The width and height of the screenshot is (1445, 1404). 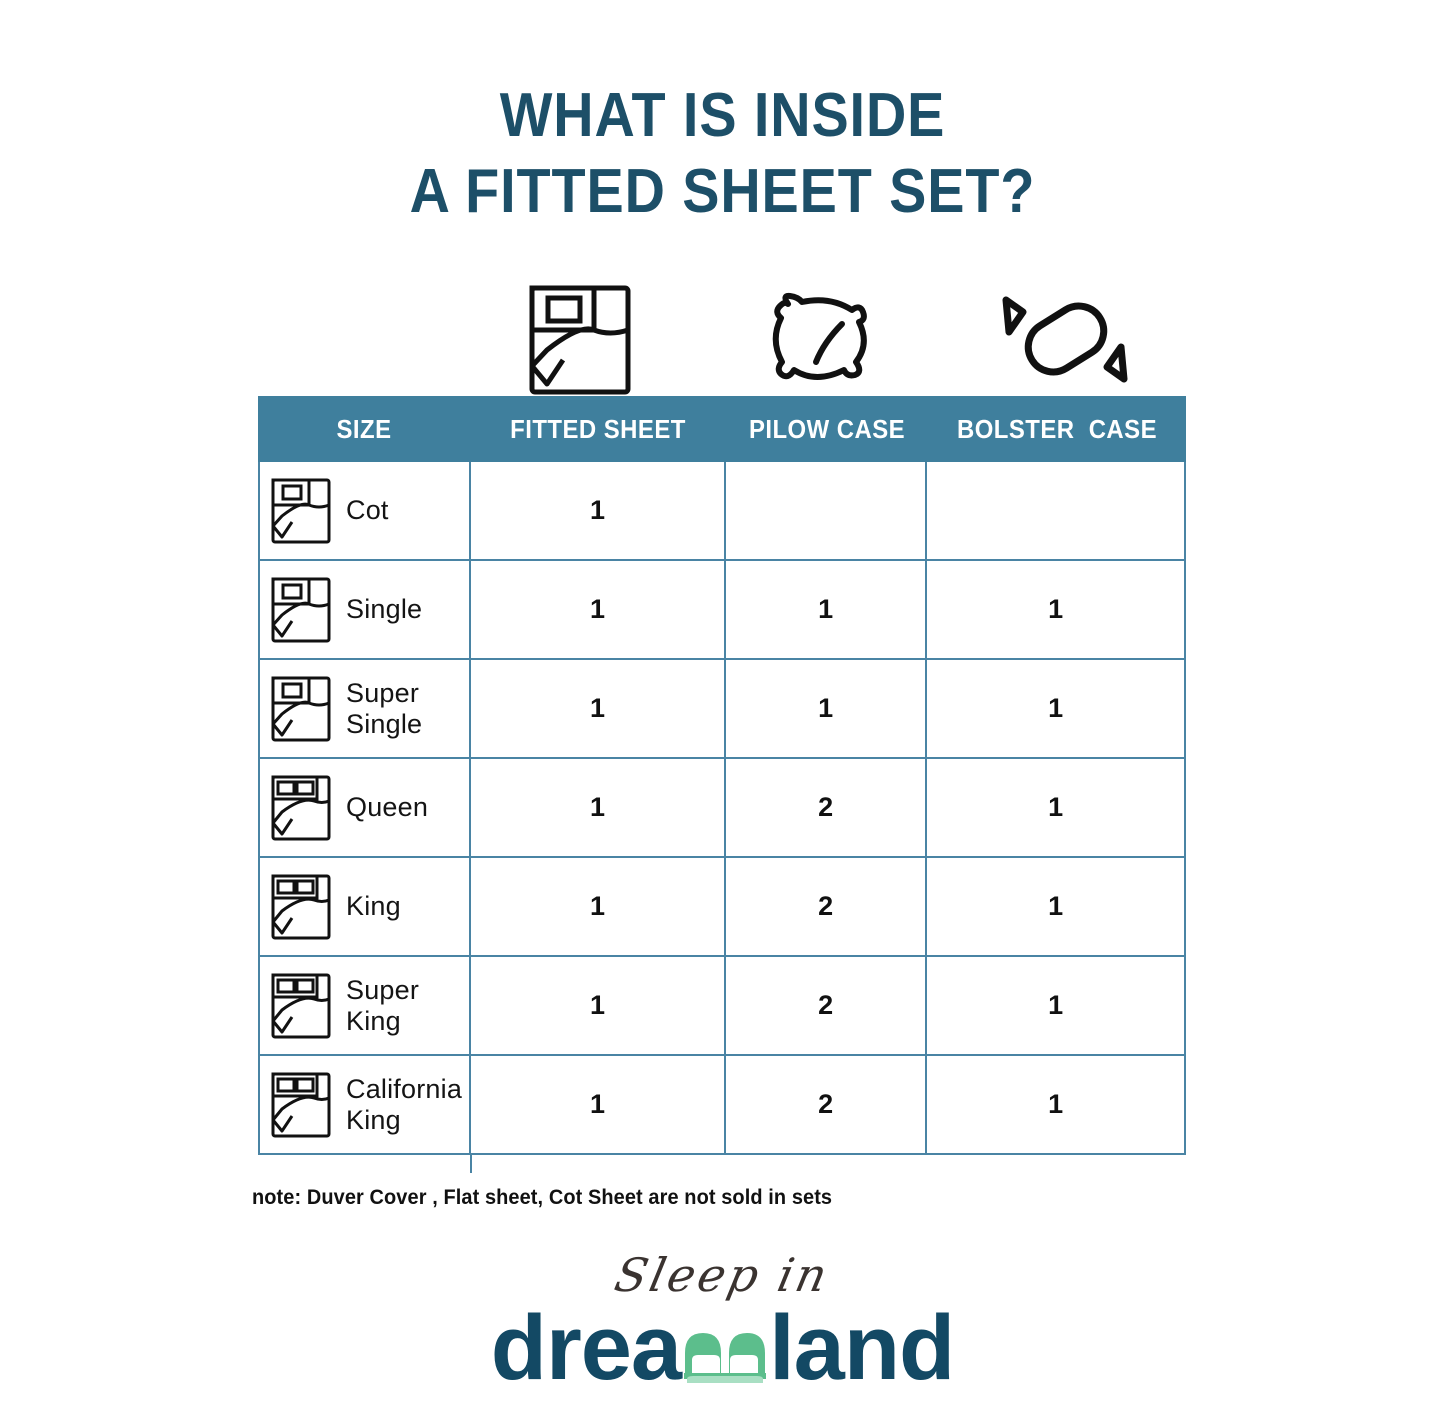 I want to click on pillow-icon, so click(x=822, y=340).